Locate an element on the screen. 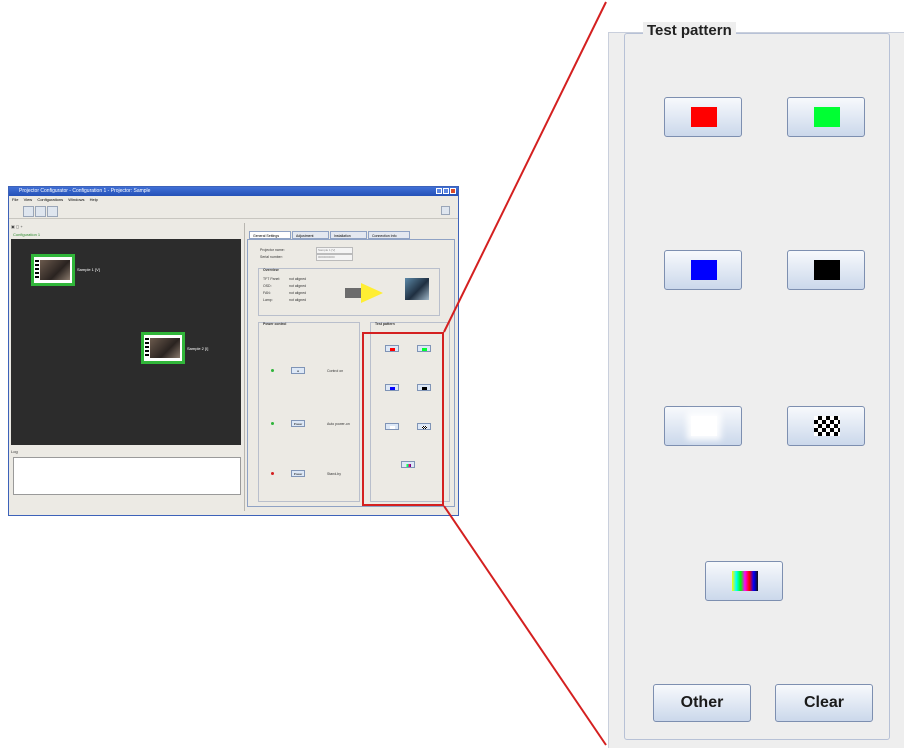 Image resolution: width=904 pixels, height=748 pixels. white-swatch-icon is located at coordinates (704, 426).